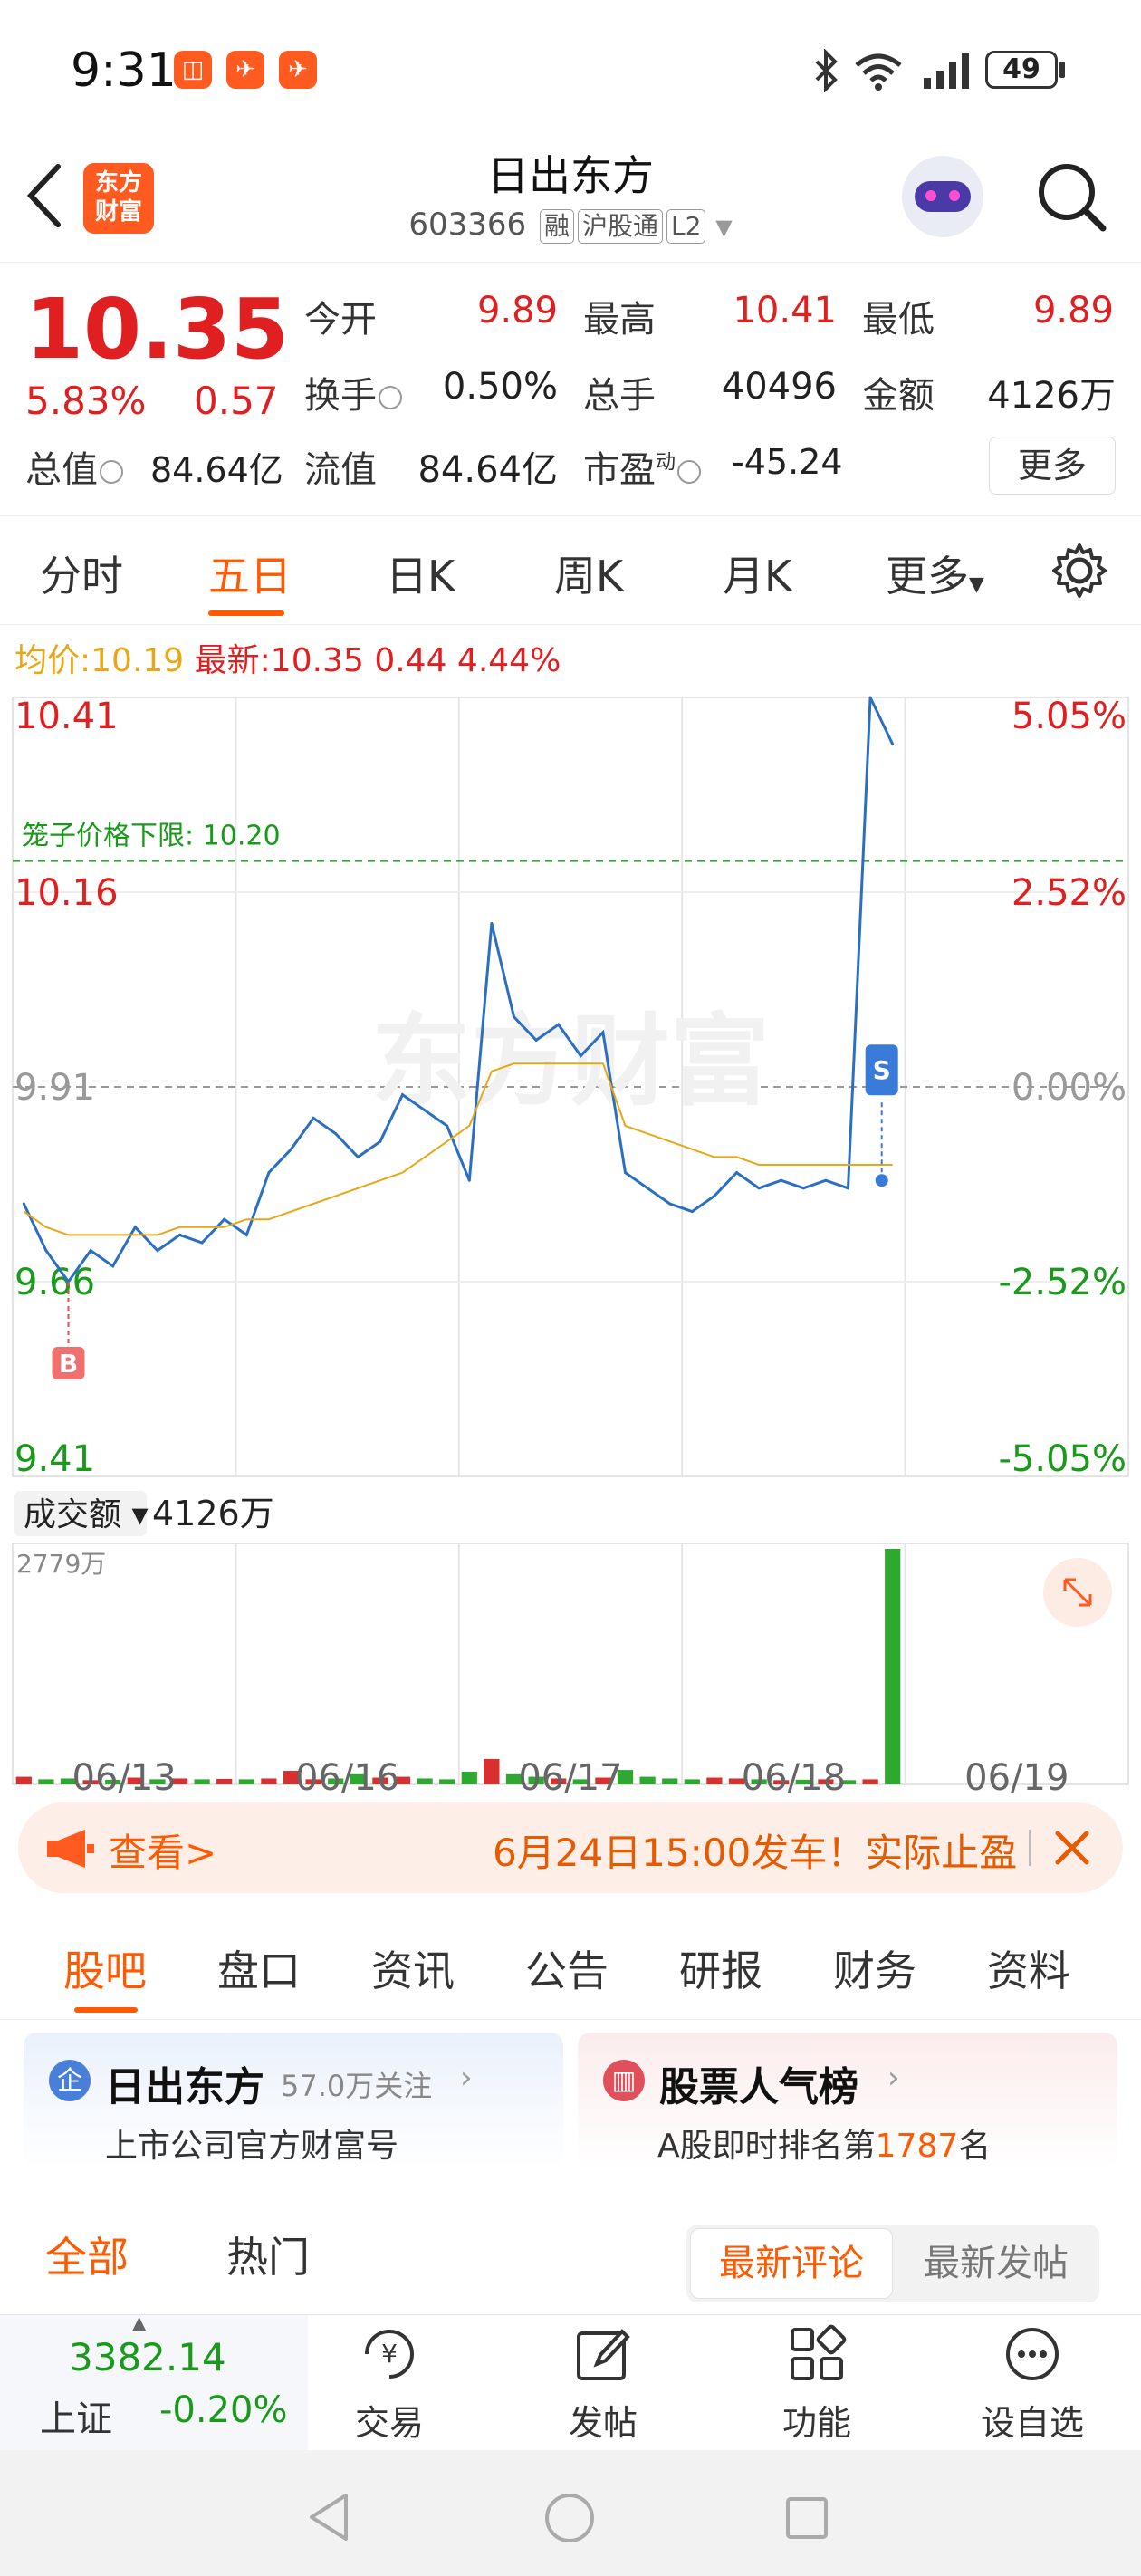 The width and height of the screenshot is (1141, 2576). I want to click on stock-code: 603366, so click(468, 225).